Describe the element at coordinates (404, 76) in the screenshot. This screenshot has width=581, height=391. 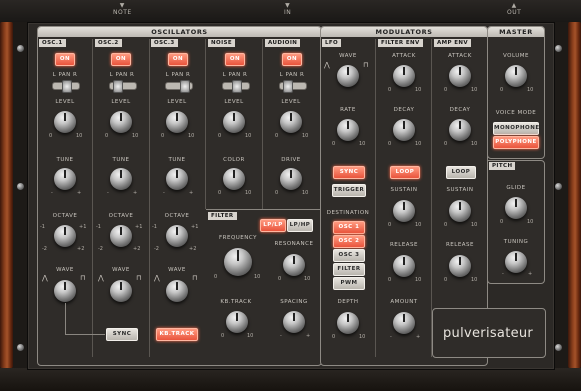
I see `fenv-attack-knob` at that location.